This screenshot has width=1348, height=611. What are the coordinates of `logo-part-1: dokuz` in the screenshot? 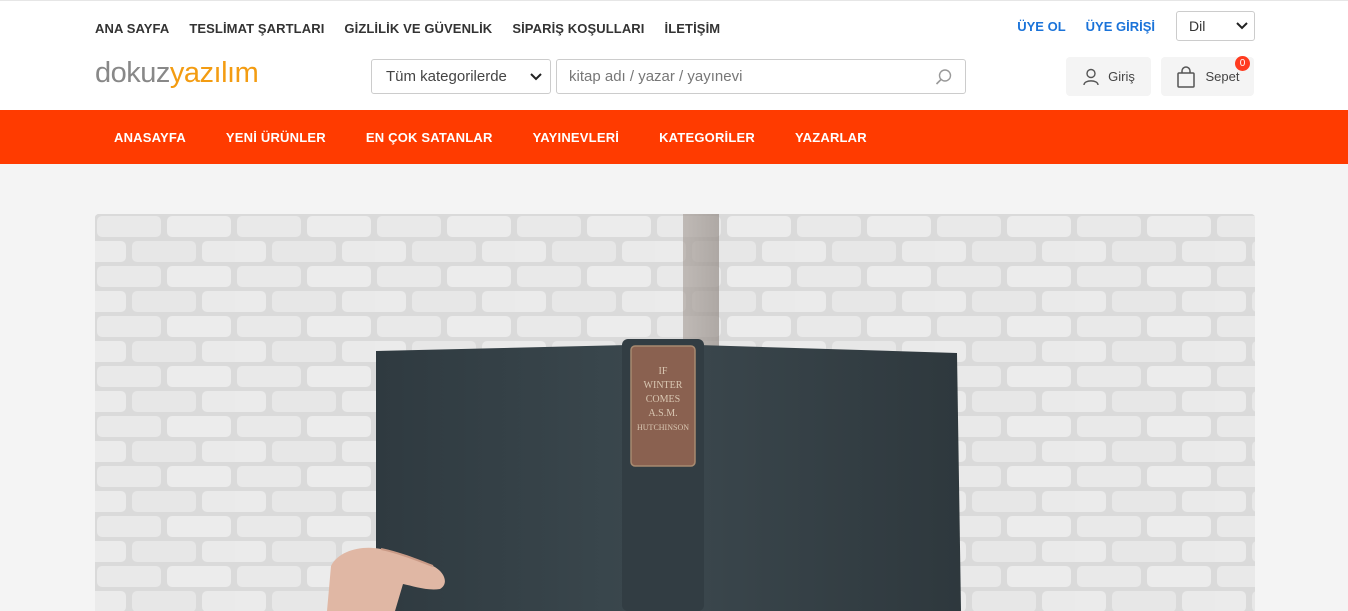 It's located at (132, 73).